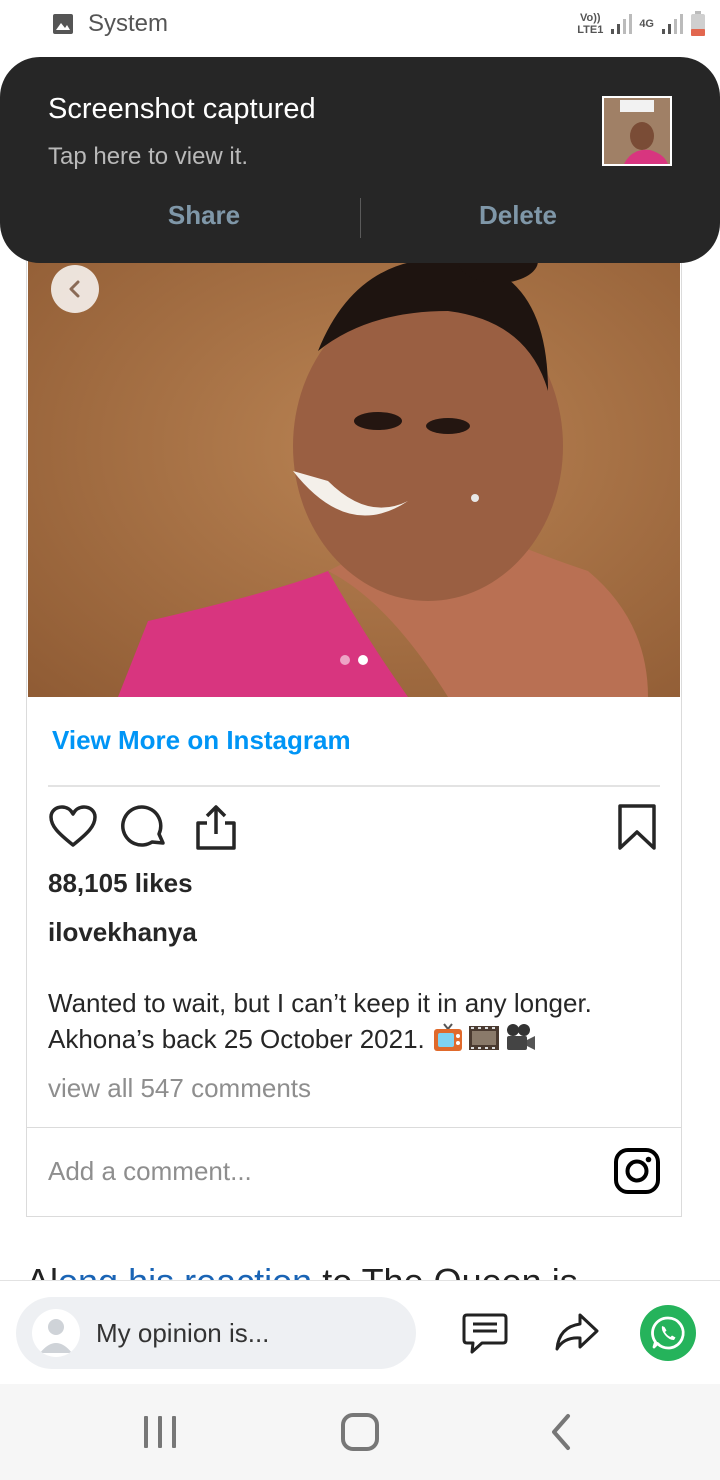  Describe the element at coordinates (345, 660) in the screenshot. I see `carousel-dot` at that location.